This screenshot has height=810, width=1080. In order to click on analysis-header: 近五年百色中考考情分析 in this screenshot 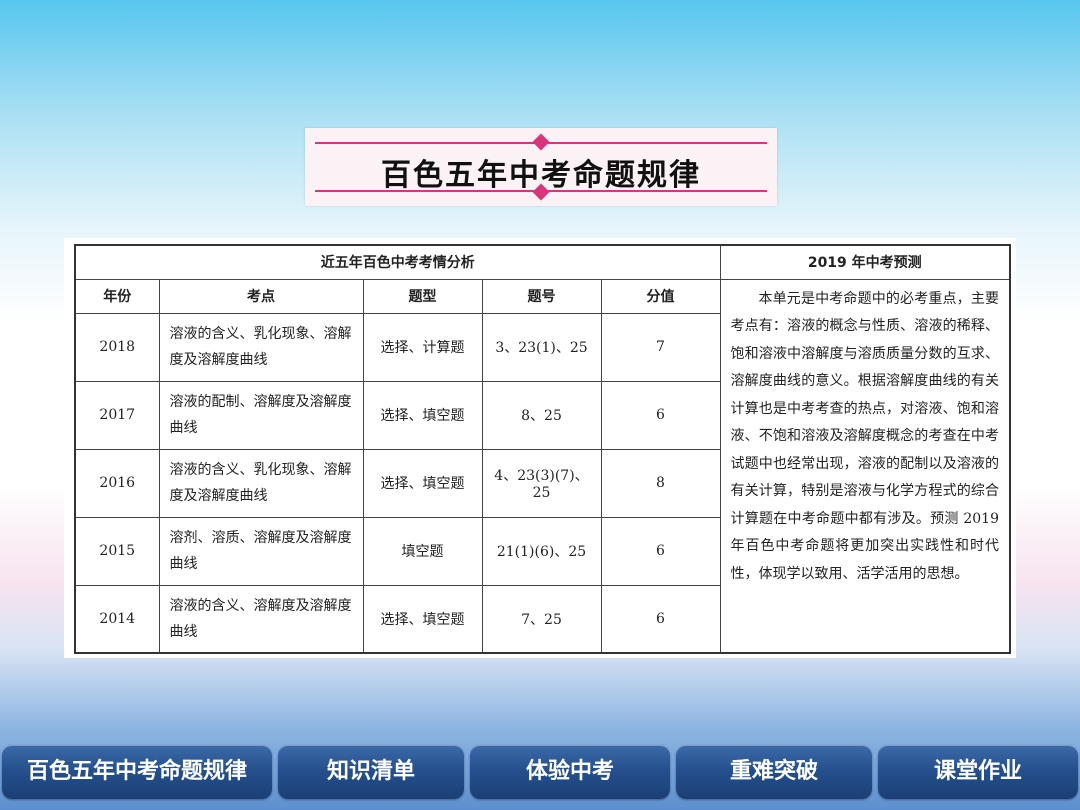, I will do `click(397, 262)`.